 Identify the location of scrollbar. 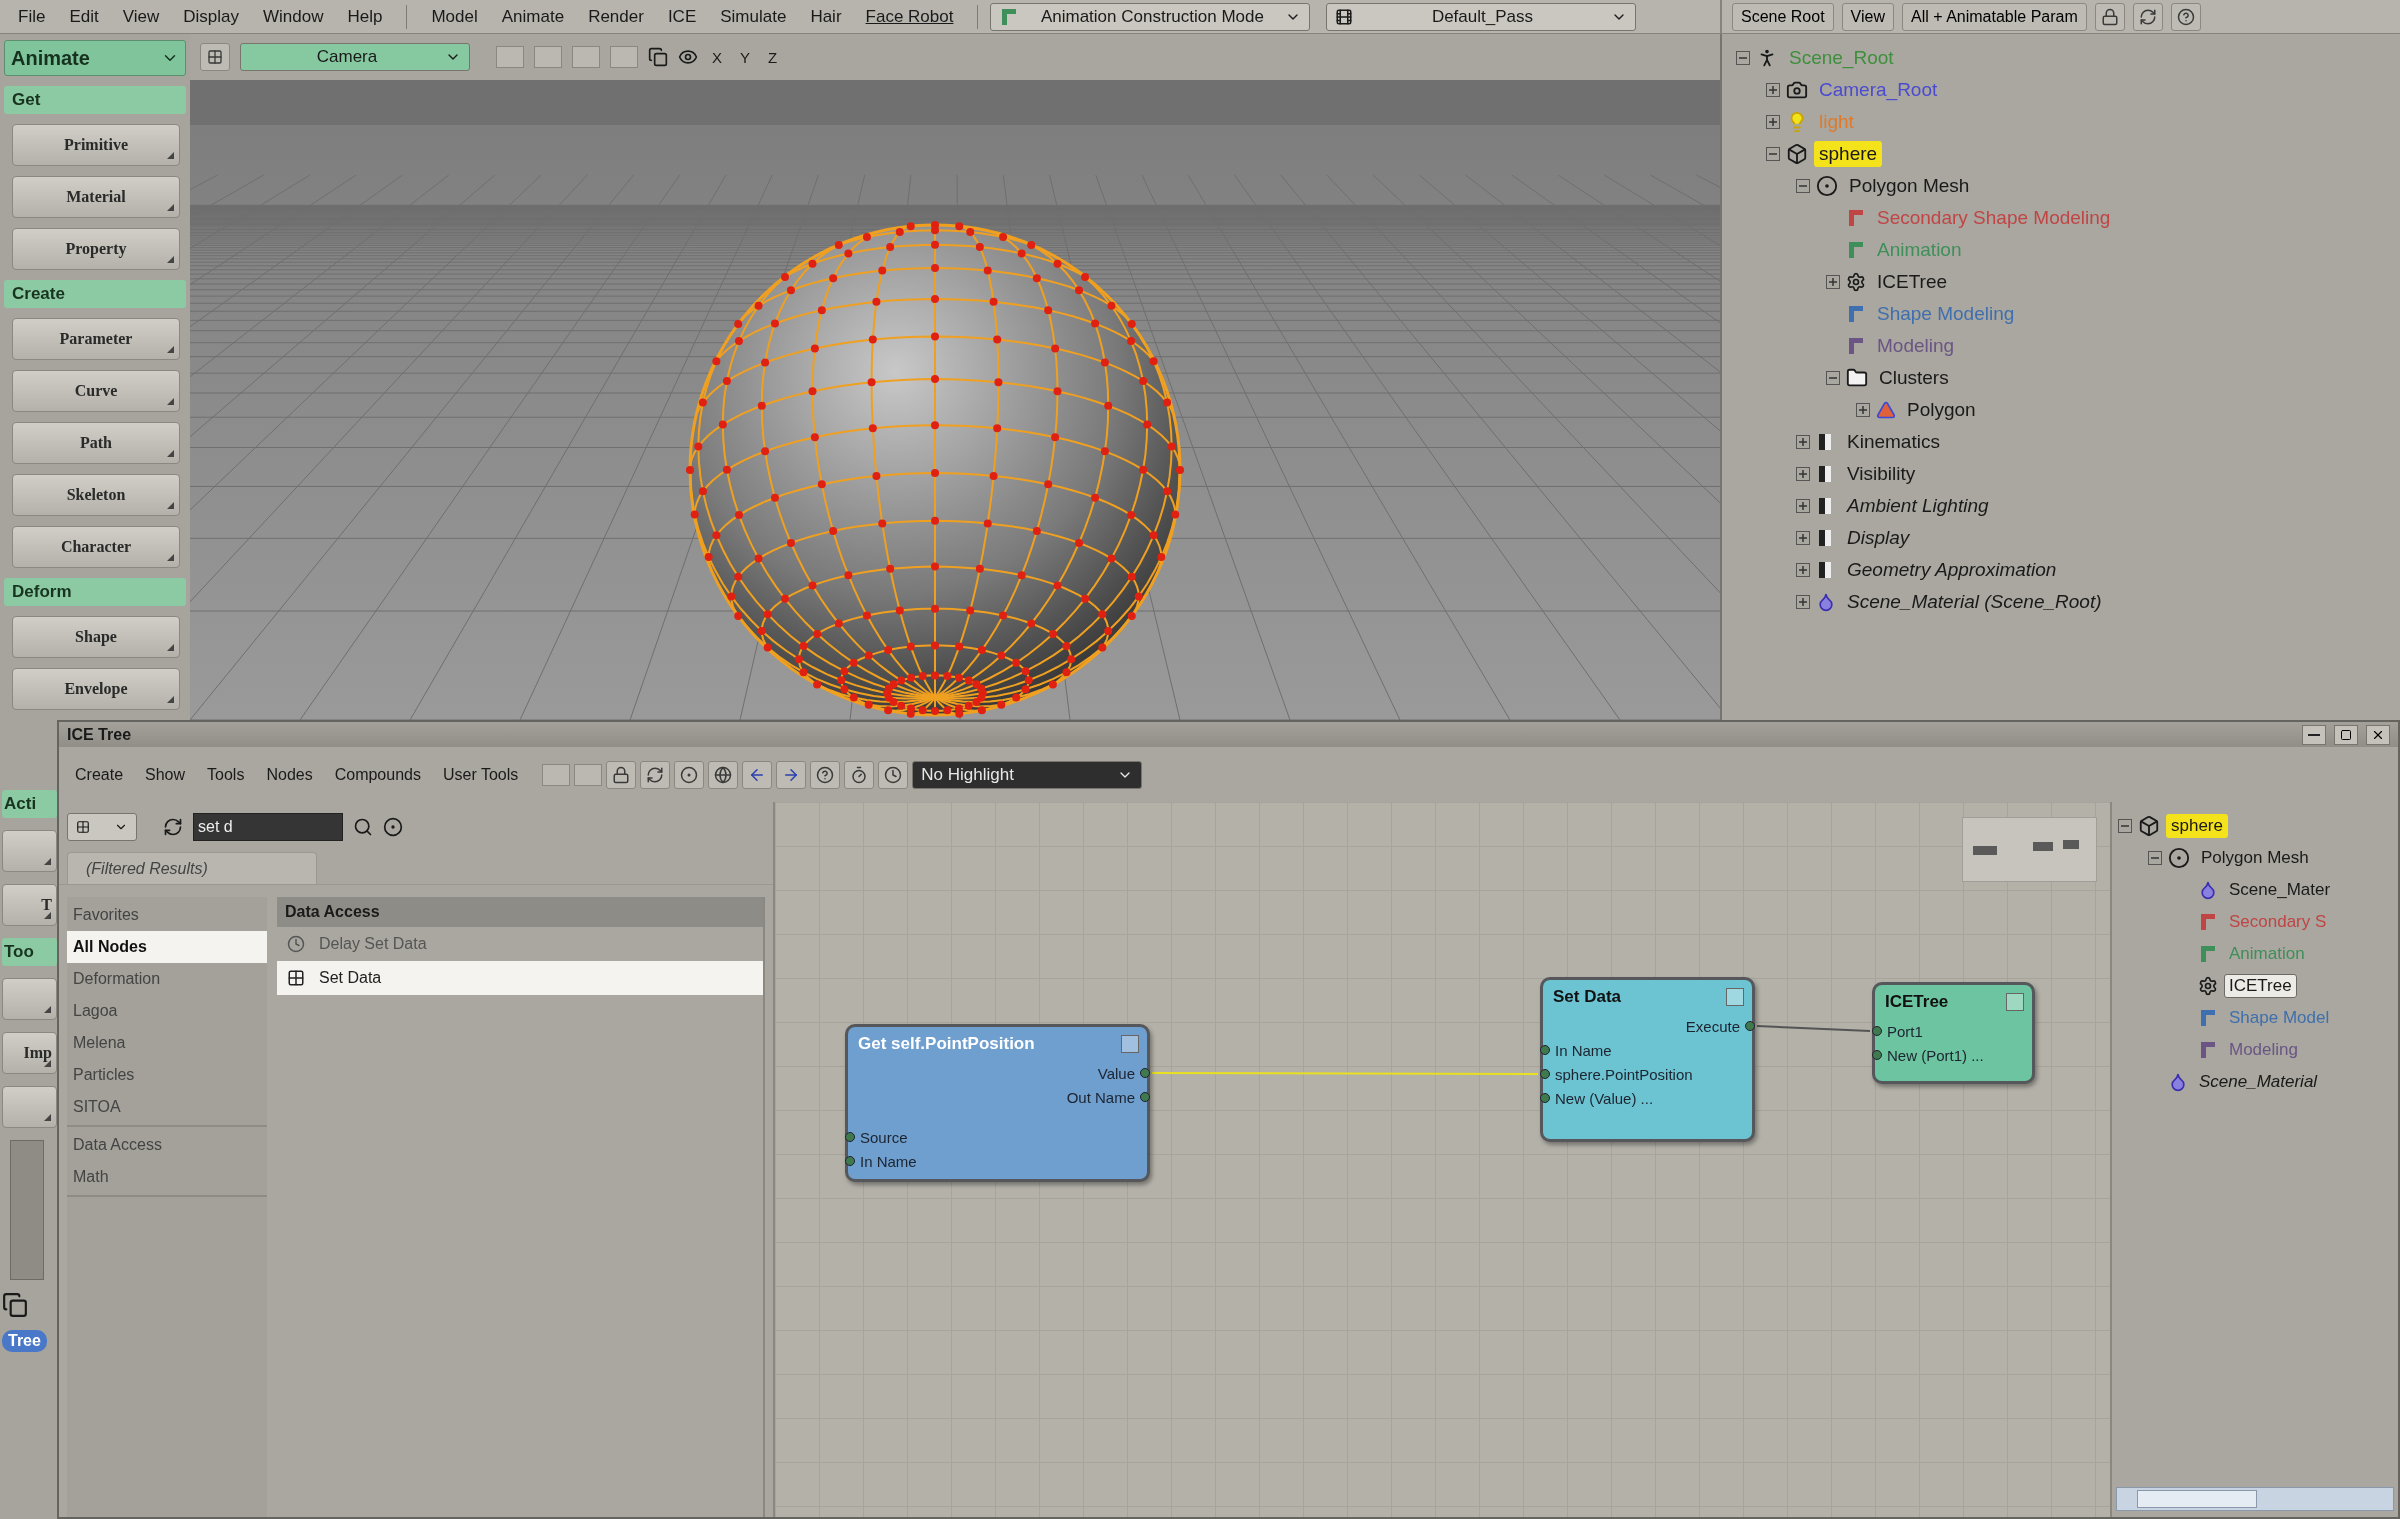
(2255, 1499).